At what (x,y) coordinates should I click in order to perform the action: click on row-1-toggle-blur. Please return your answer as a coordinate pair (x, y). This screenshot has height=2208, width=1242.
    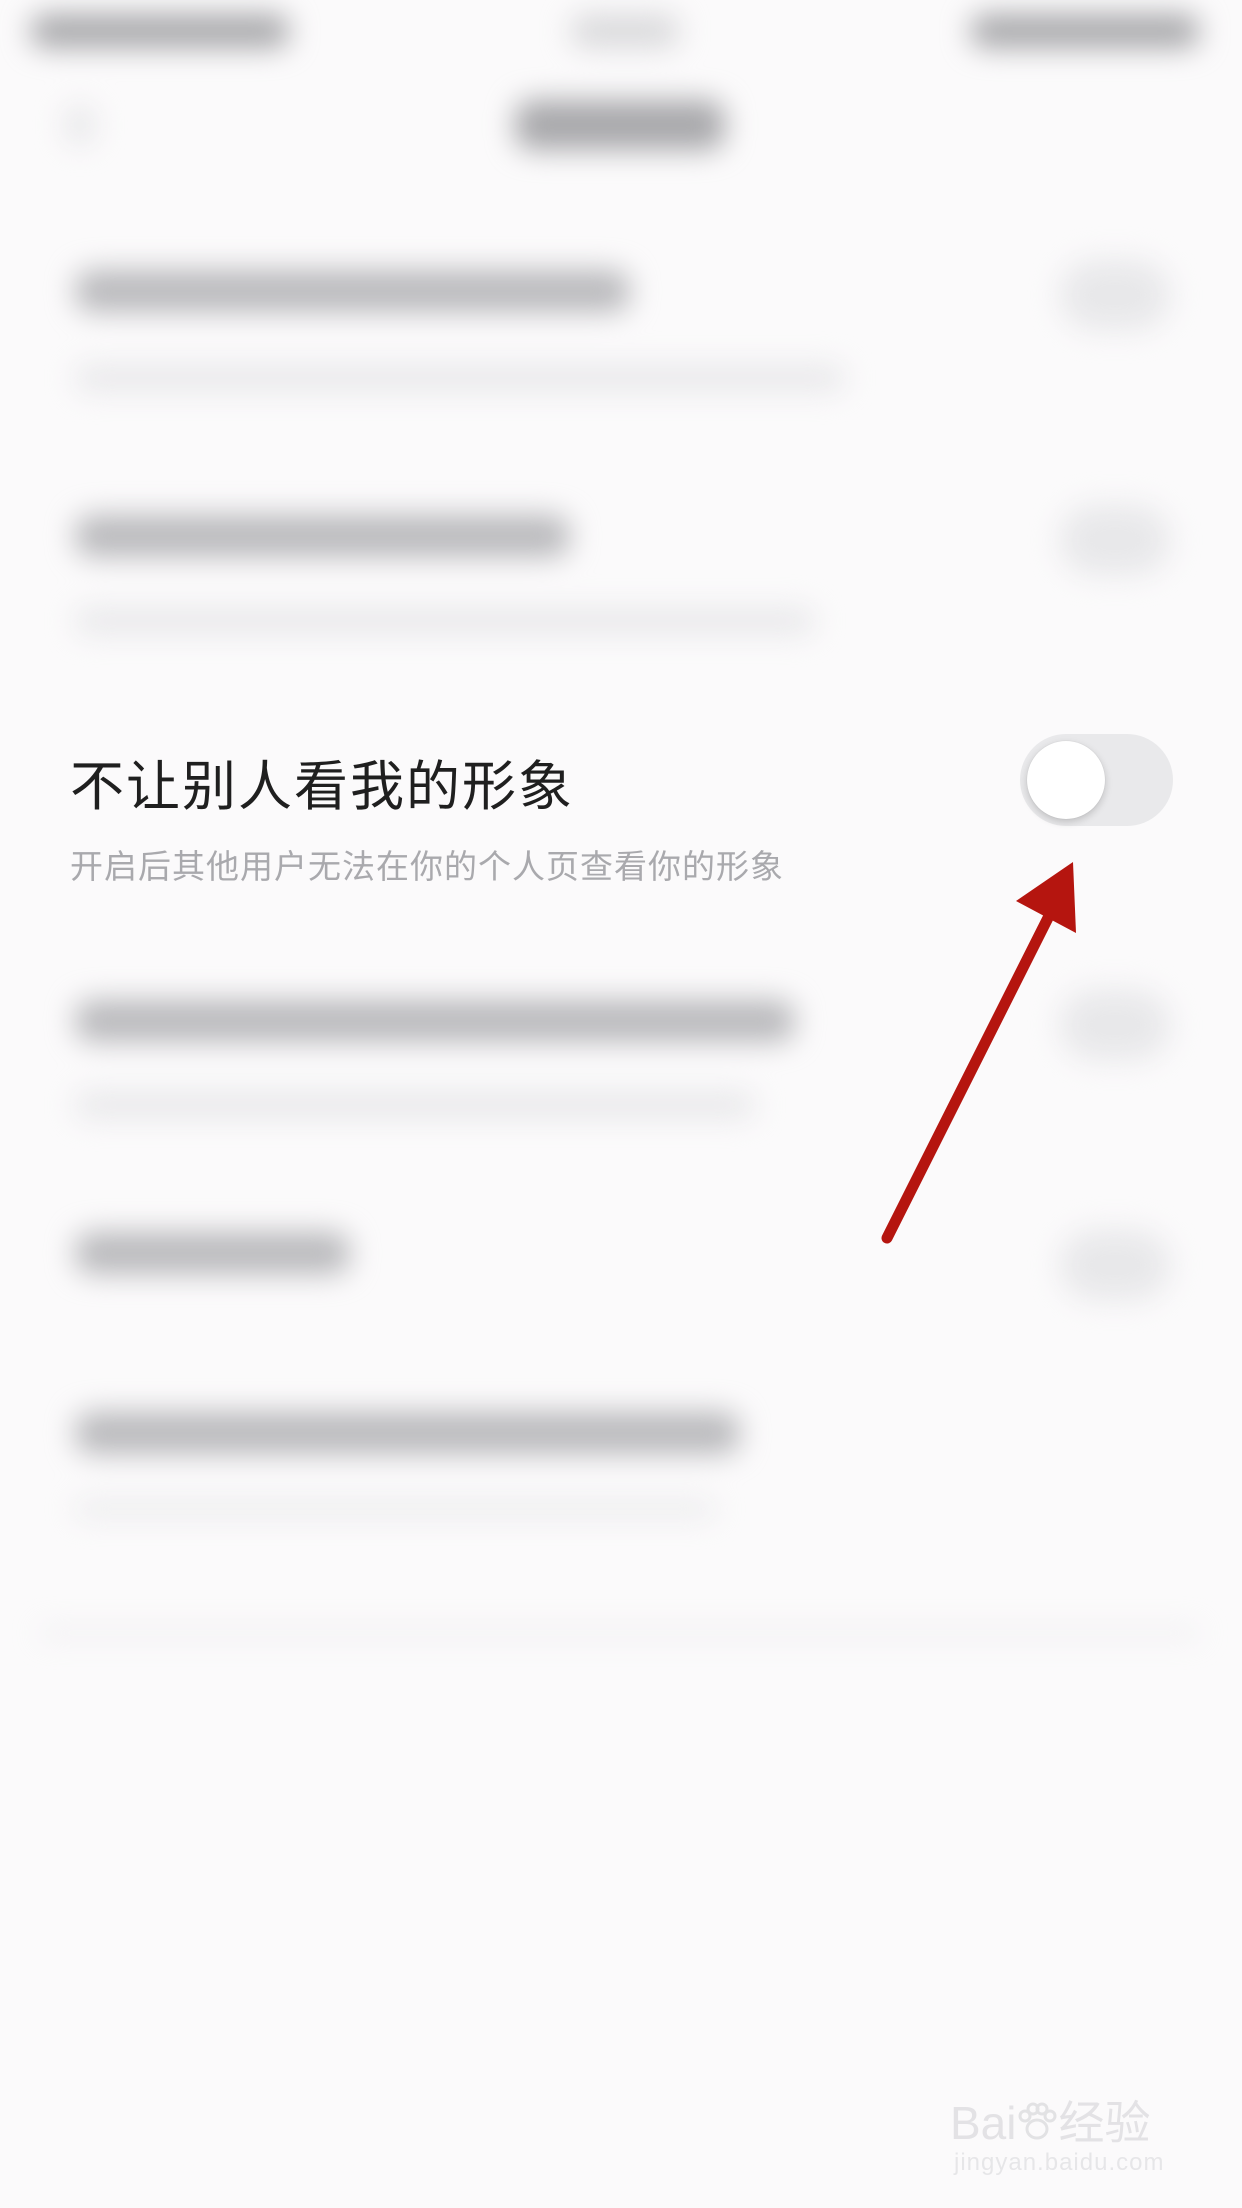
    Looking at the image, I should click on (1115, 295).